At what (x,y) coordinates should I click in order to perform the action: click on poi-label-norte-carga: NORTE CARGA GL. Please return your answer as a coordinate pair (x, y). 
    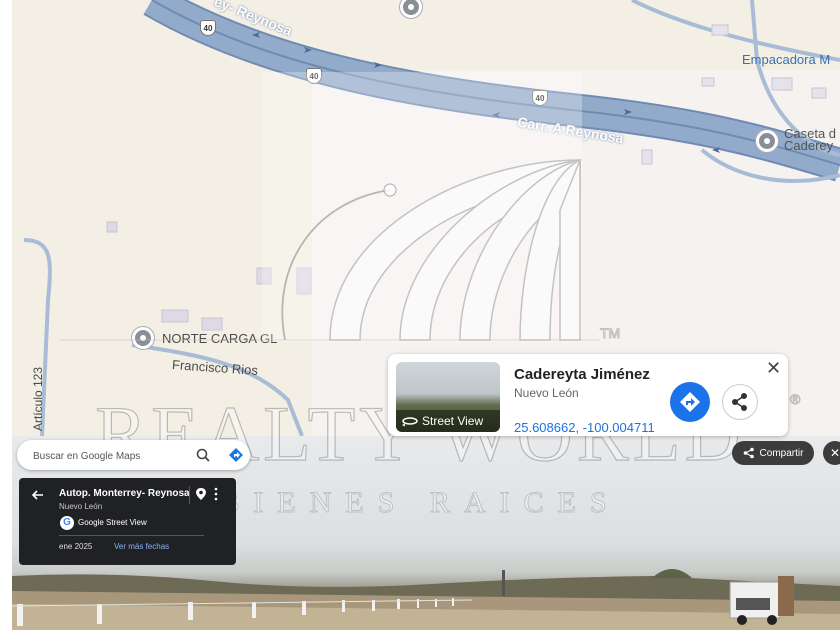
    Looking at the image, I should click on (219, 338).